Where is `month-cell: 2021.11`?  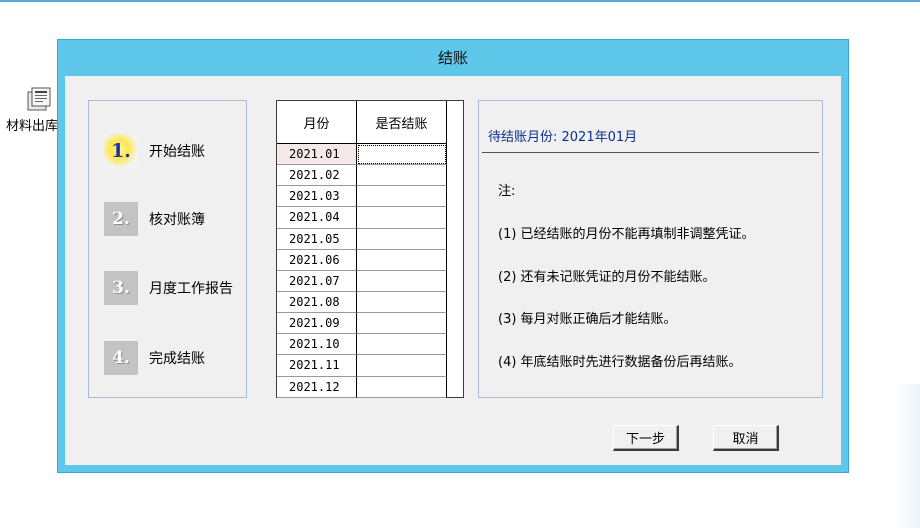 month-cell: 2021.11 is located at coordinates (317, 366).